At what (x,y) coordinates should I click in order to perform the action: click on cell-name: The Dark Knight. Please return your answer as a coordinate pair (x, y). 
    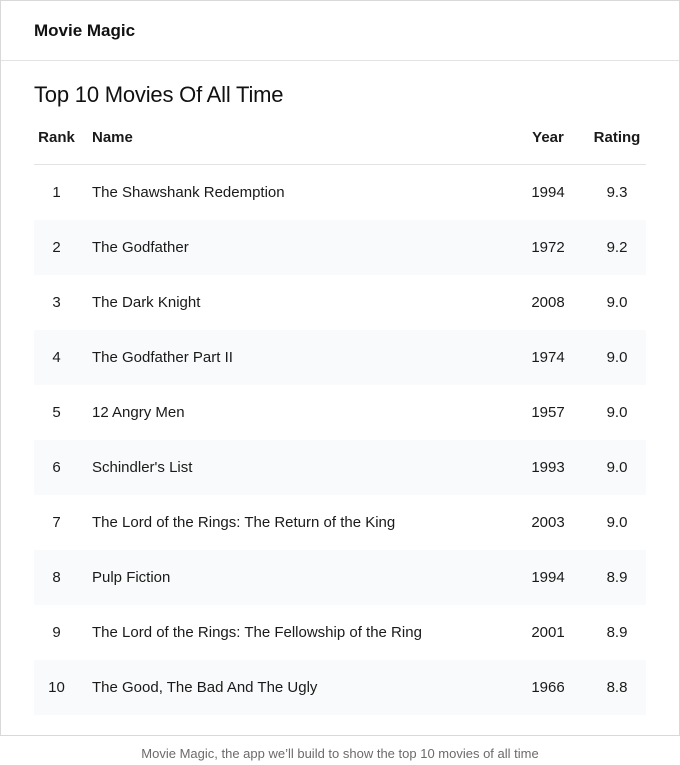
    Looking at the image, I should click on (146, 302).